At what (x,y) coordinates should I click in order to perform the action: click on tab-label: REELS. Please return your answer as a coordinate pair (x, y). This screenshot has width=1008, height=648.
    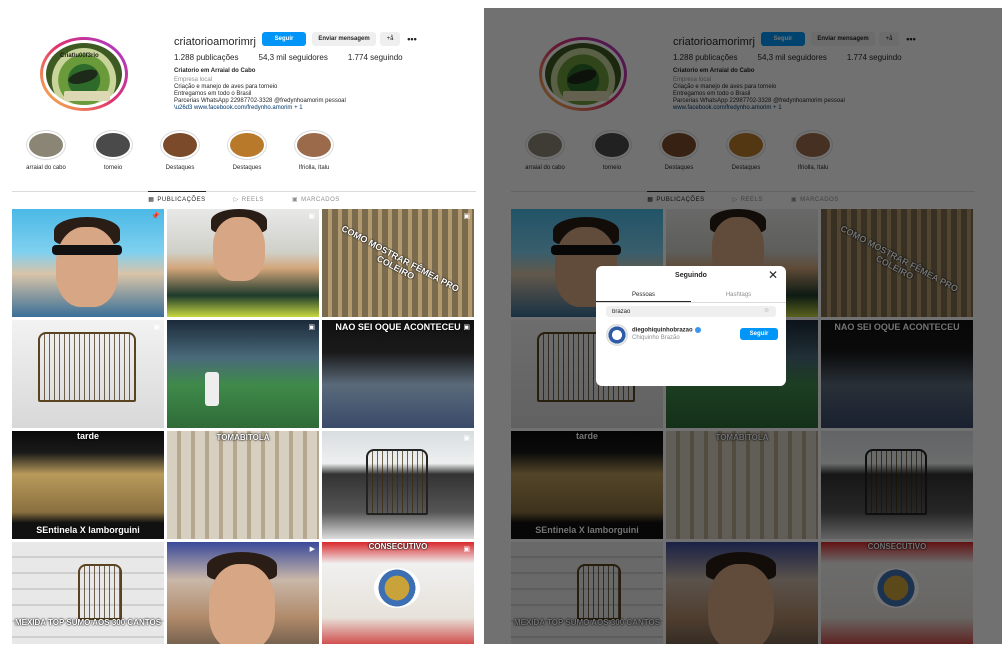
    Looking at the image, I should click on (252, 199).